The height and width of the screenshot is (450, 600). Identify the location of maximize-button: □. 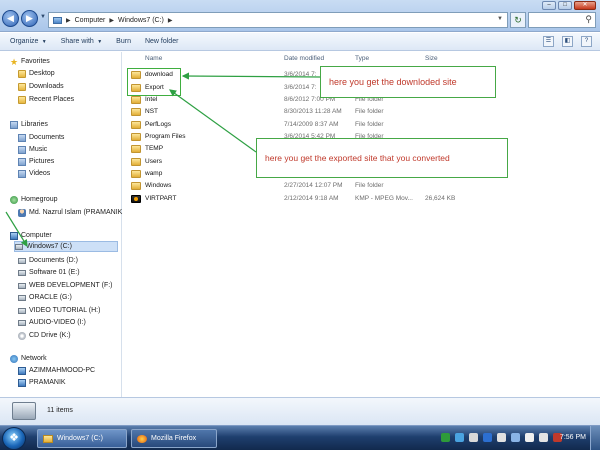
(565, 5).